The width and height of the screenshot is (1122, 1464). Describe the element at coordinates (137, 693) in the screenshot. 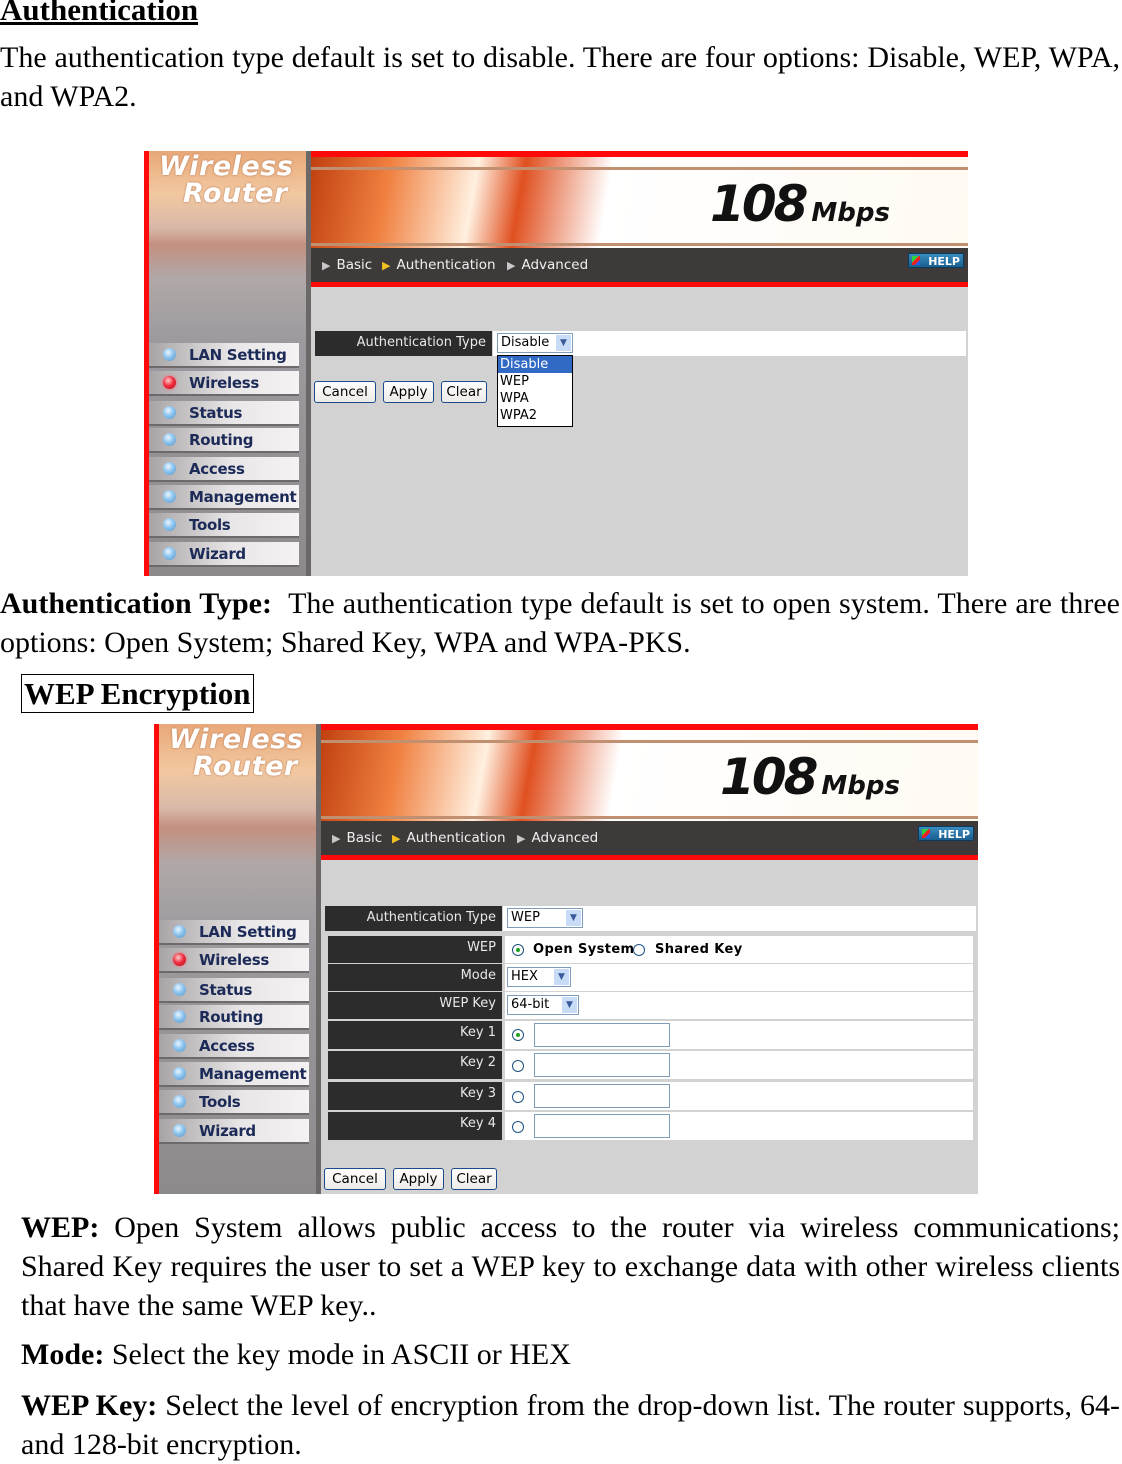

I see `wep-encryption-heading: WEP Encryption` at that location.